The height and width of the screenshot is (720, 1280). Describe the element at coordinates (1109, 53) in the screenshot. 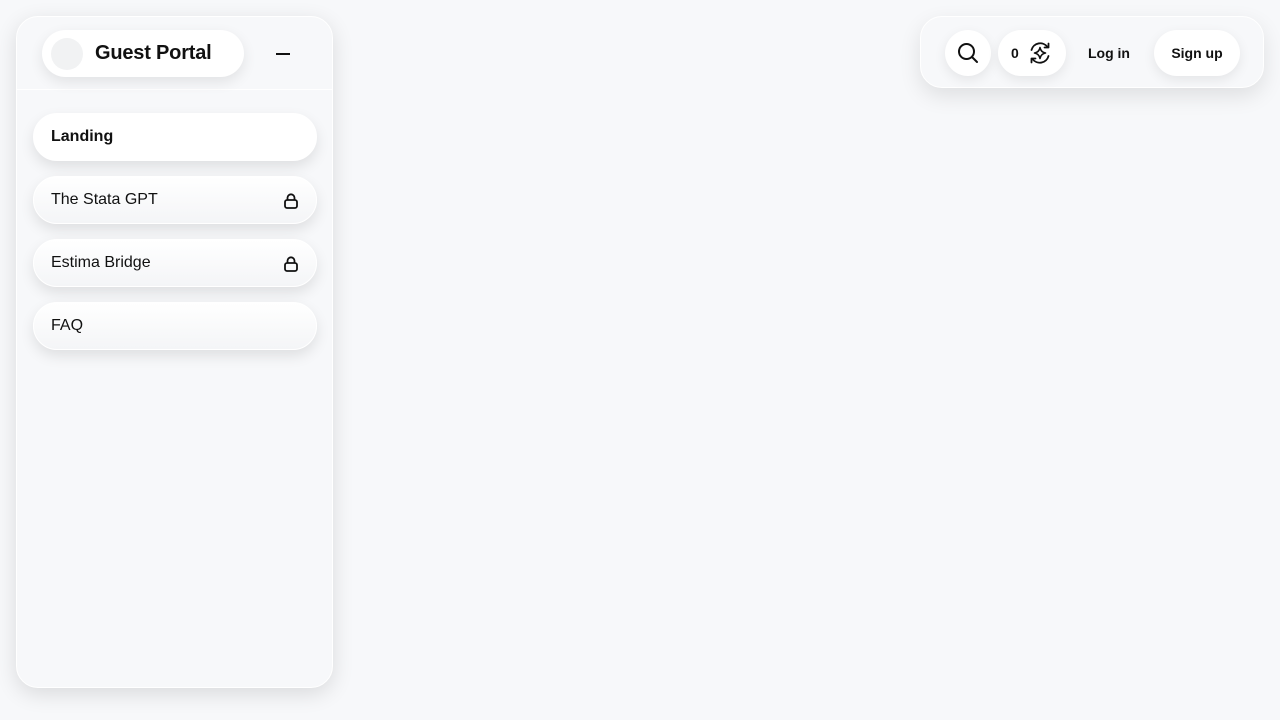

I see `login-button: Log in` at that location.